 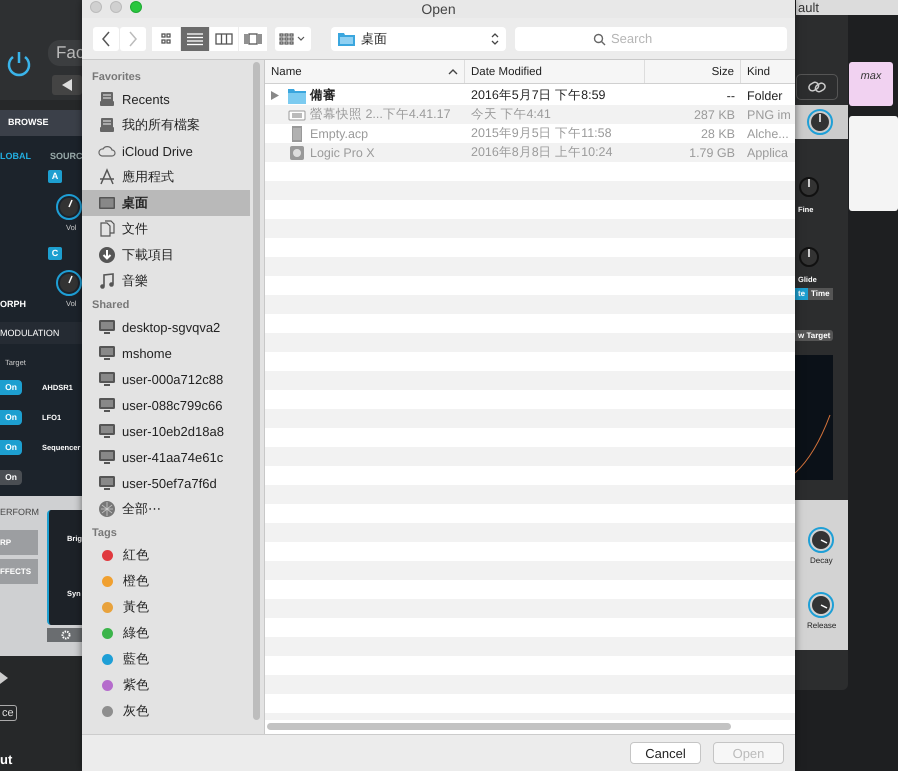 What do you see at coordinates (166, 281) in the screenshot?
I see `sidebar-item: 音樂` at bounding box center [166, 281].